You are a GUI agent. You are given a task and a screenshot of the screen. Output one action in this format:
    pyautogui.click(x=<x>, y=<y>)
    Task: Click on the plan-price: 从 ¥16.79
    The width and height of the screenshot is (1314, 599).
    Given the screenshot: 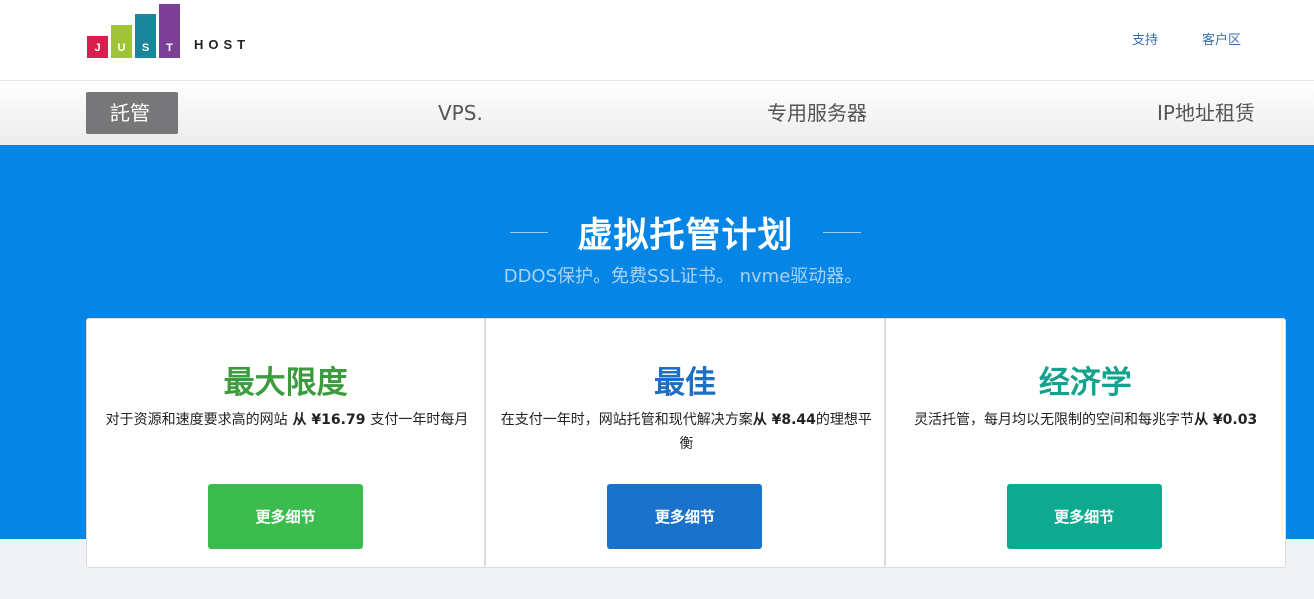 What is the action you would take?
    pyautogui.click(x=329, y=420)
    